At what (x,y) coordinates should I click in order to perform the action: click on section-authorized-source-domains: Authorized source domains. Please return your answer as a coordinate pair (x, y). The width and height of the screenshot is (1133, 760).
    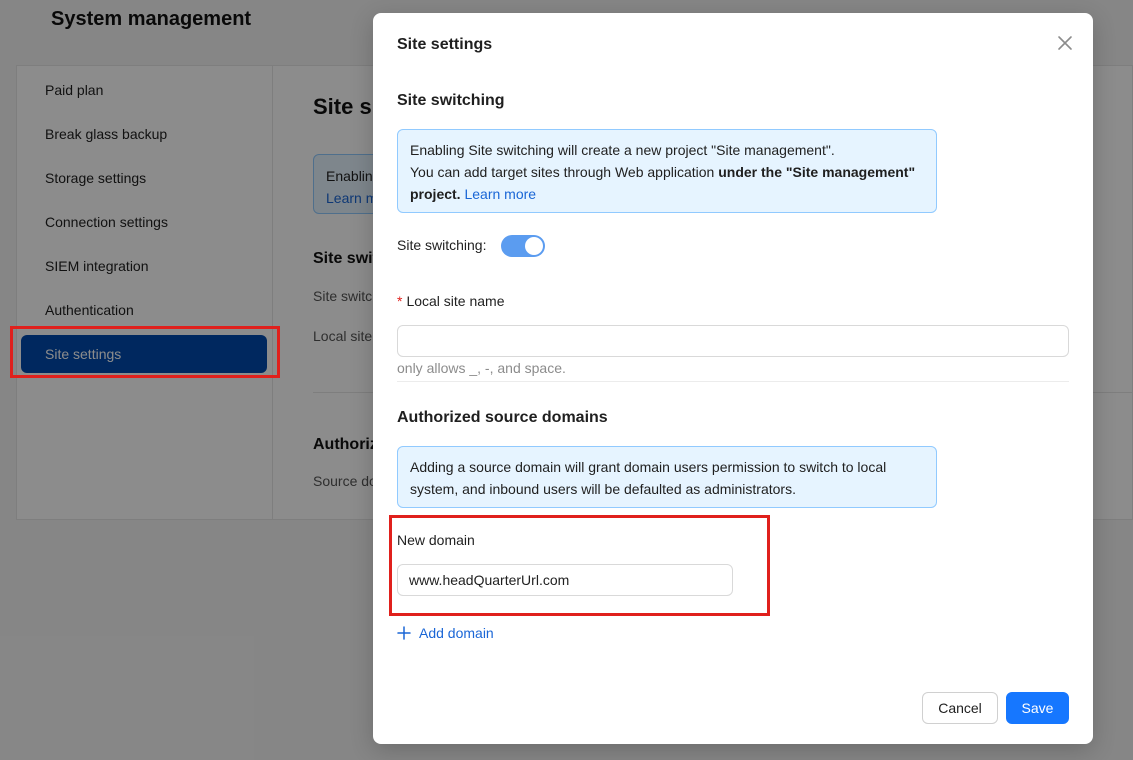
    Looking at the image, I should click on (502, 417).